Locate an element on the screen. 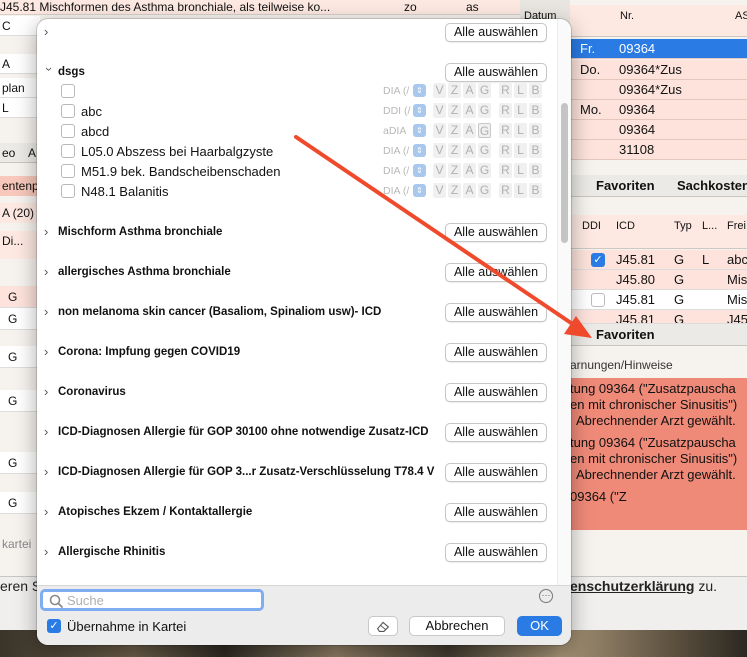 This screenshot has width=747, height=657. list-item: abcd aDIA ⇕ V Z A G R L B is located at coordinates (297, 131).